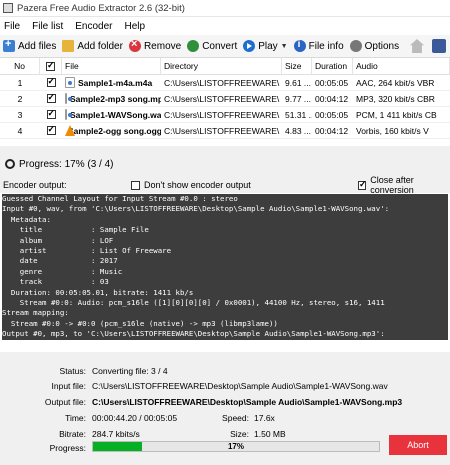  Describe the element at coordinates (20, 130) in the screenshot. I see `row-number: 4` at that location.